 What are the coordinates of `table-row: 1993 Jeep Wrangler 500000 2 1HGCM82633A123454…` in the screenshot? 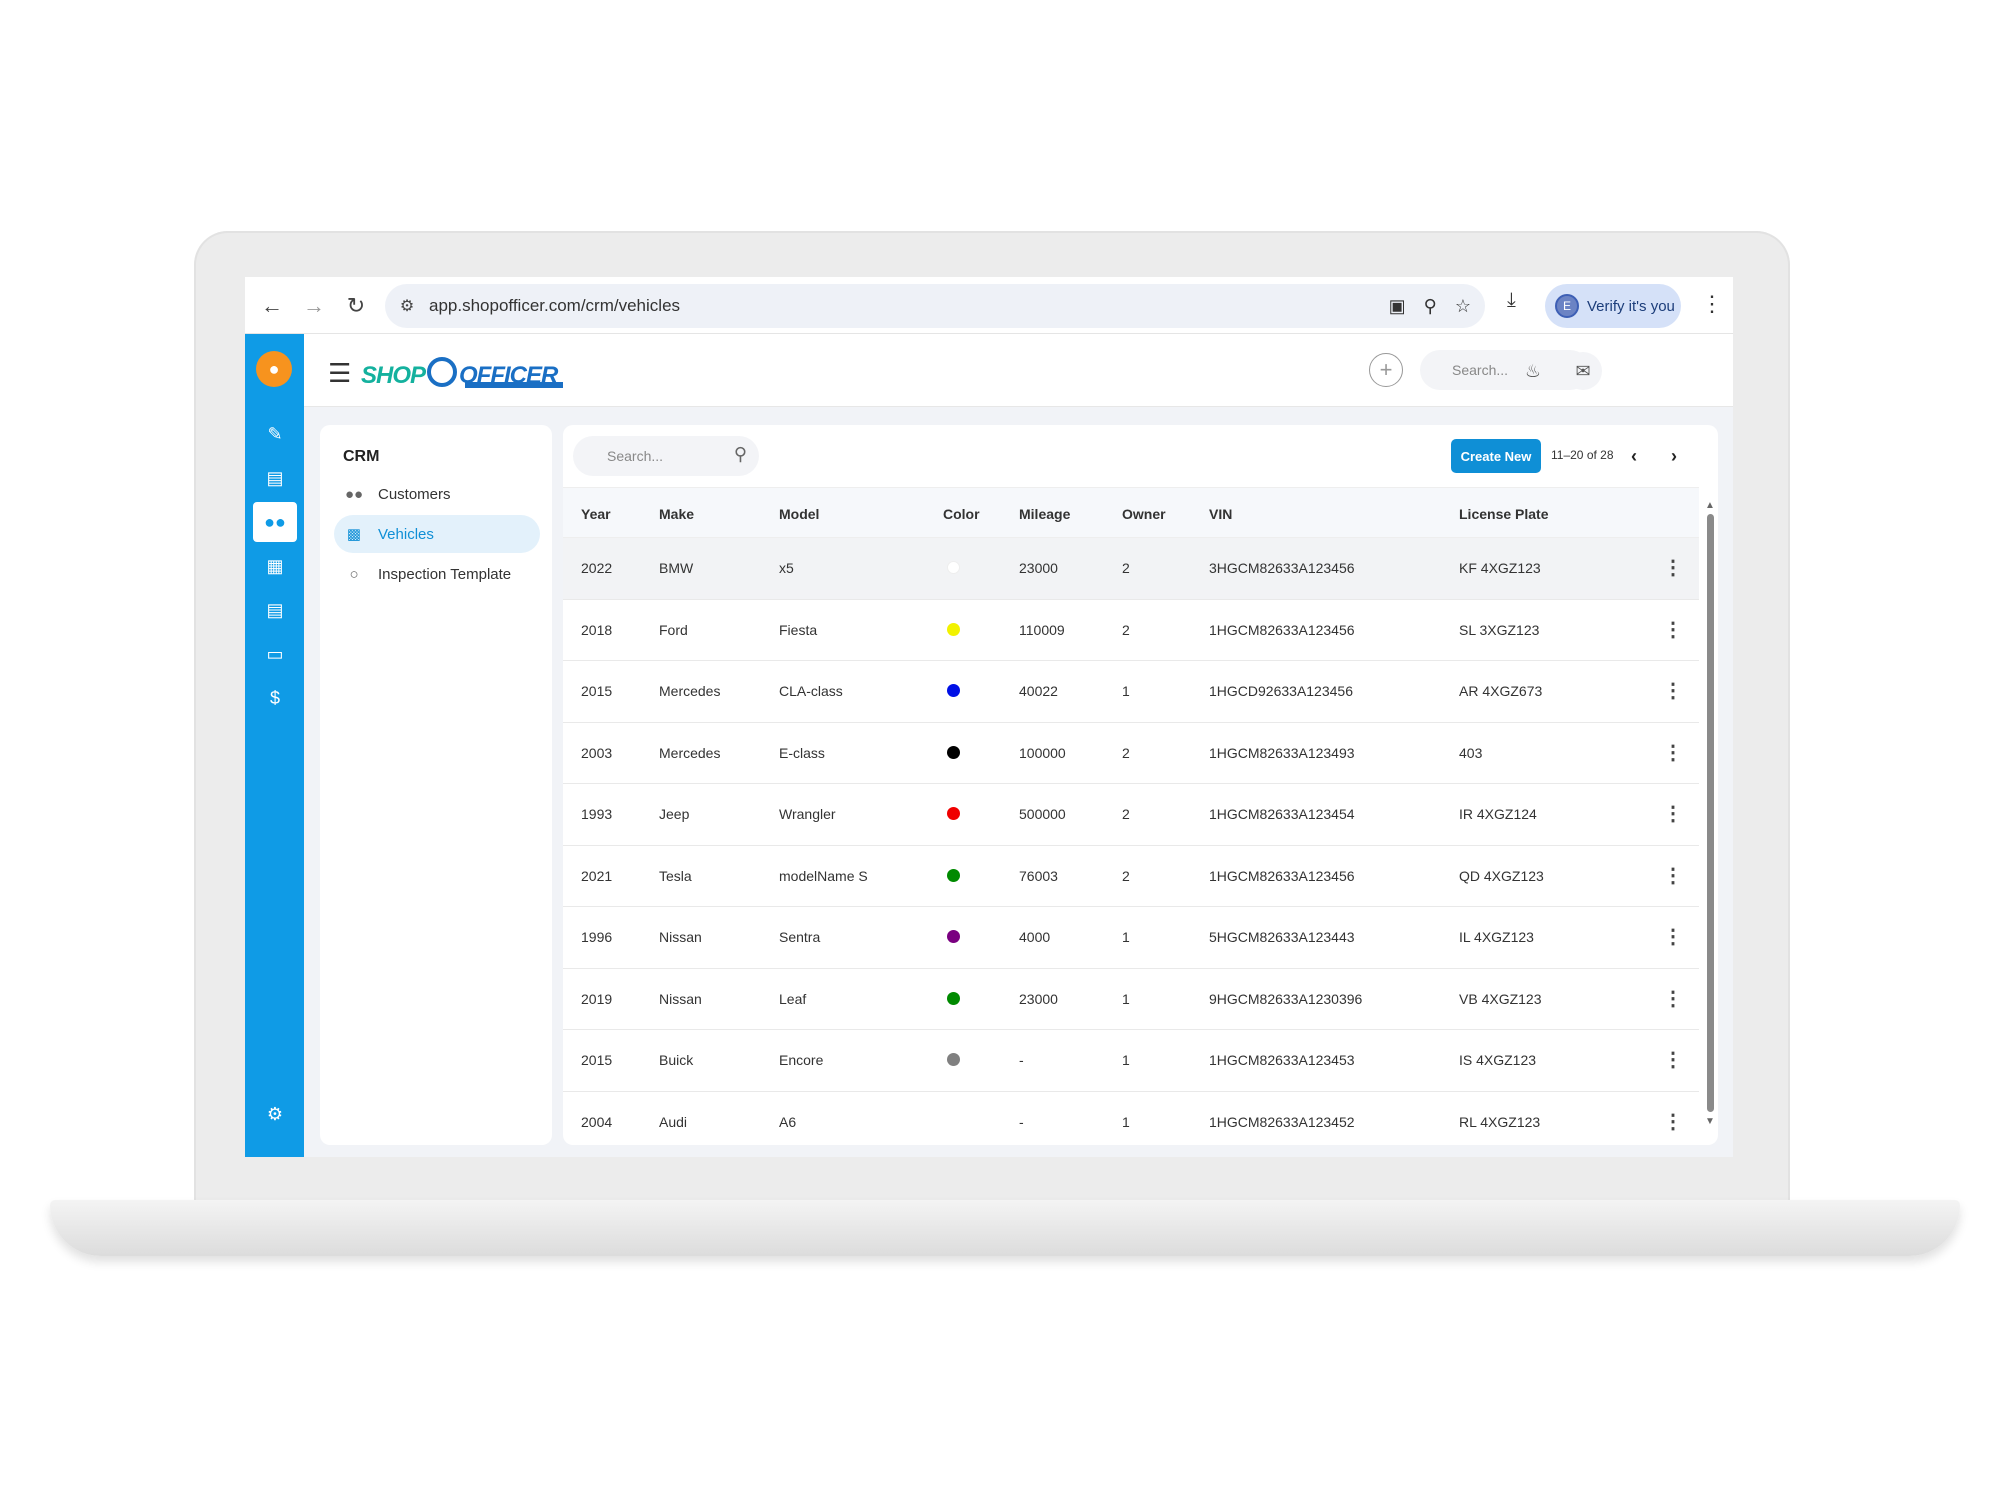 It's located at (1131, 815).